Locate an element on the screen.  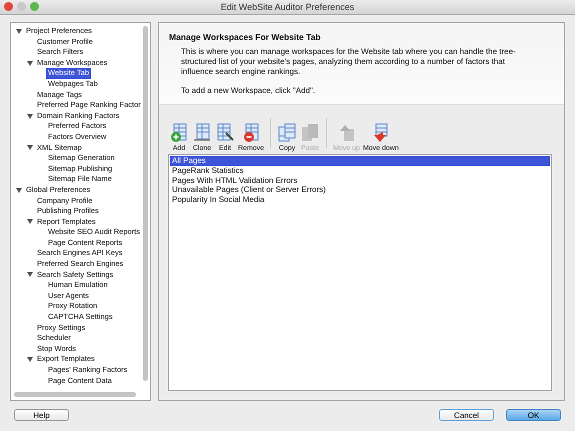
help-button: Help is located at coordinates (41, 415).